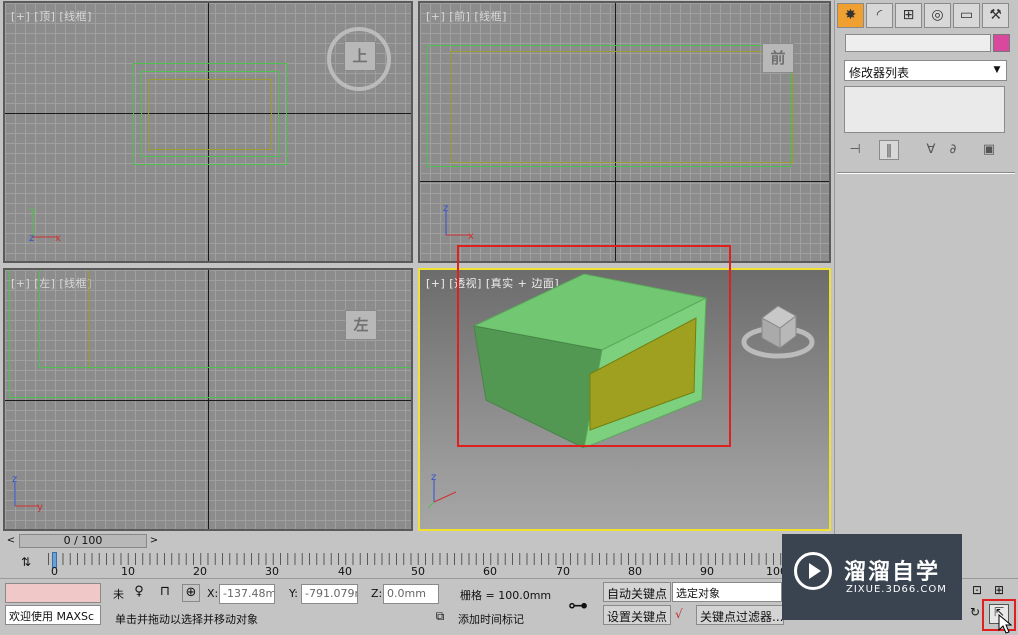 The height and width of the screenshot is (635, 1018). I want to click on x-coordinate-field: -137.48mm, so click(247, 594).